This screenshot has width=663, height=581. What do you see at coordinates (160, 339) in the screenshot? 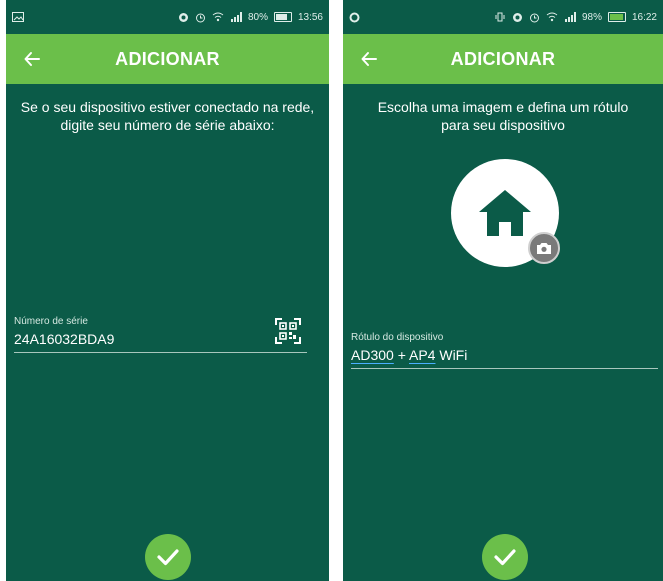
I see `serial-number-input: 24A16032BDA9` at bounding box center [160, 339].